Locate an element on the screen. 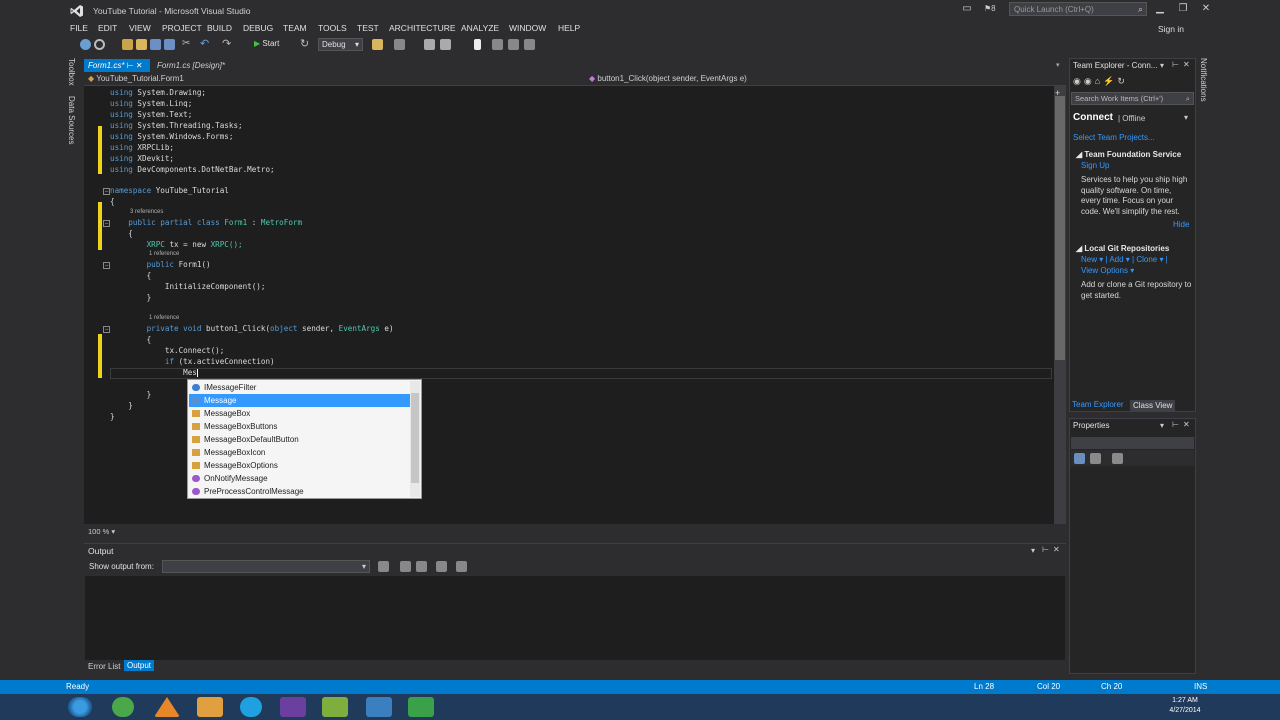  next-message-icon is located at coordinates (421, 566).